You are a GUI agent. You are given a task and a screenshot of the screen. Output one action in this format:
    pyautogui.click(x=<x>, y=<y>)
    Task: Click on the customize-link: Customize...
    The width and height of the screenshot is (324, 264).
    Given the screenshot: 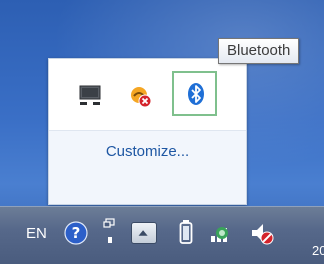 What is the action you would take?
    pyautogui.click(x=147, y=151)
    